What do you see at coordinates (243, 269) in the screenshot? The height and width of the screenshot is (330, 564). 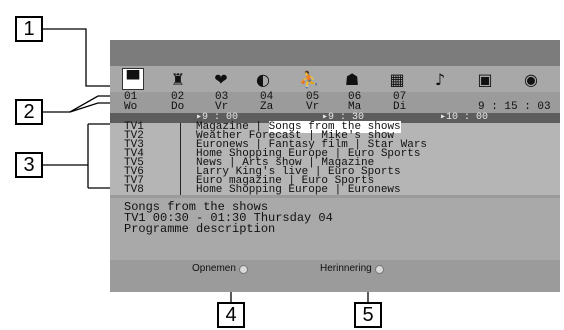 I see `record-dot-icon` at bounding box center [243, 269].